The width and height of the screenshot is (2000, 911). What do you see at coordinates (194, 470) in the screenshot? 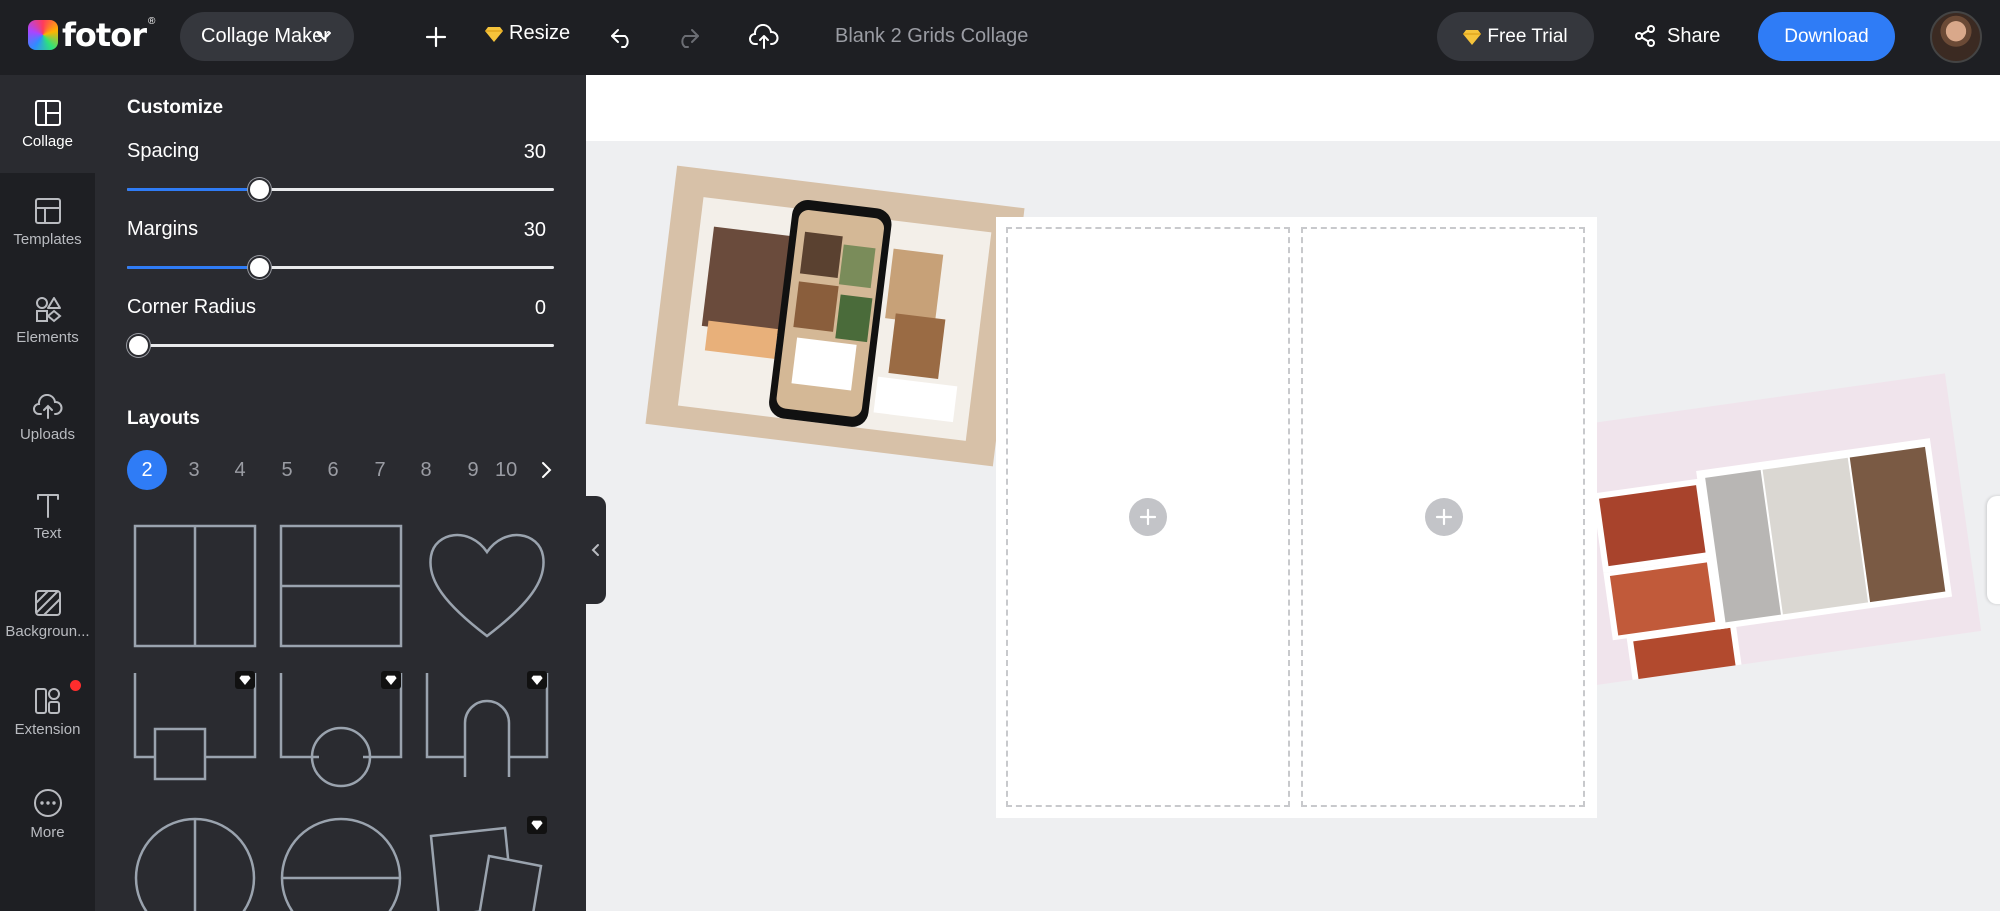
I see `page-3: 3` at bounding box center [194, 470].